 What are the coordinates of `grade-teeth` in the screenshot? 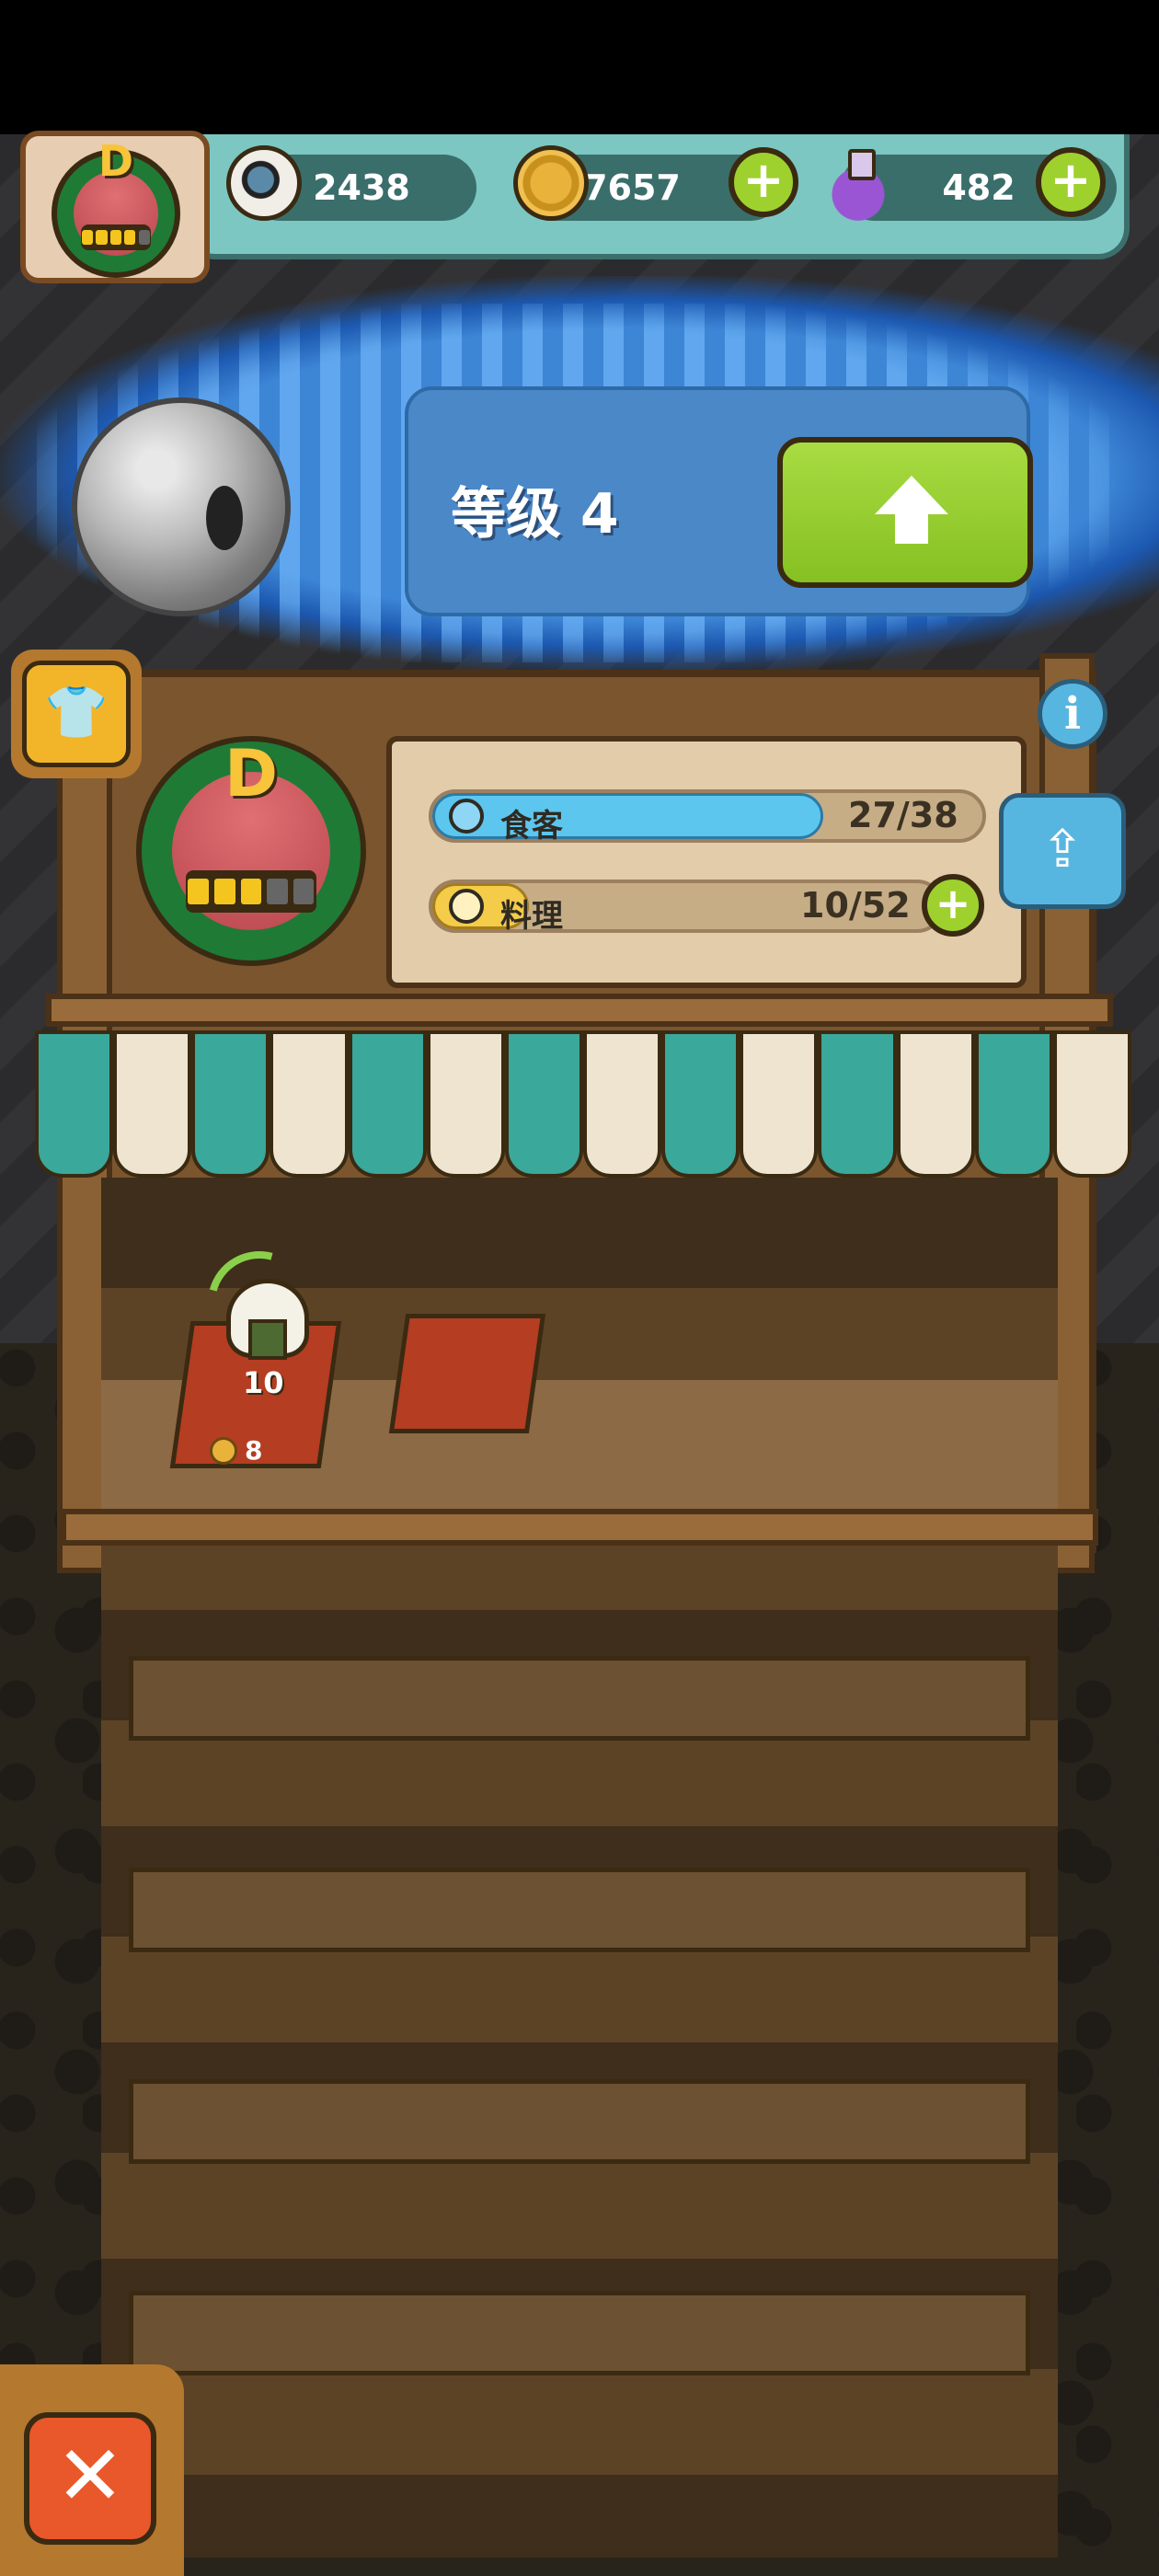 It's located at (116, 237).